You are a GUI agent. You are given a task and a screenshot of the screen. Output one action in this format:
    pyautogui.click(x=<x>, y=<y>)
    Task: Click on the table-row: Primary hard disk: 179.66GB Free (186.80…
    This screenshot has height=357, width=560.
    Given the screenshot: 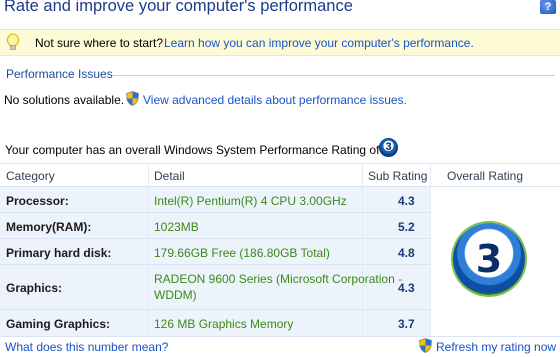 What is the action you would take?
    pyautogui.click(x=215, y=252)
    